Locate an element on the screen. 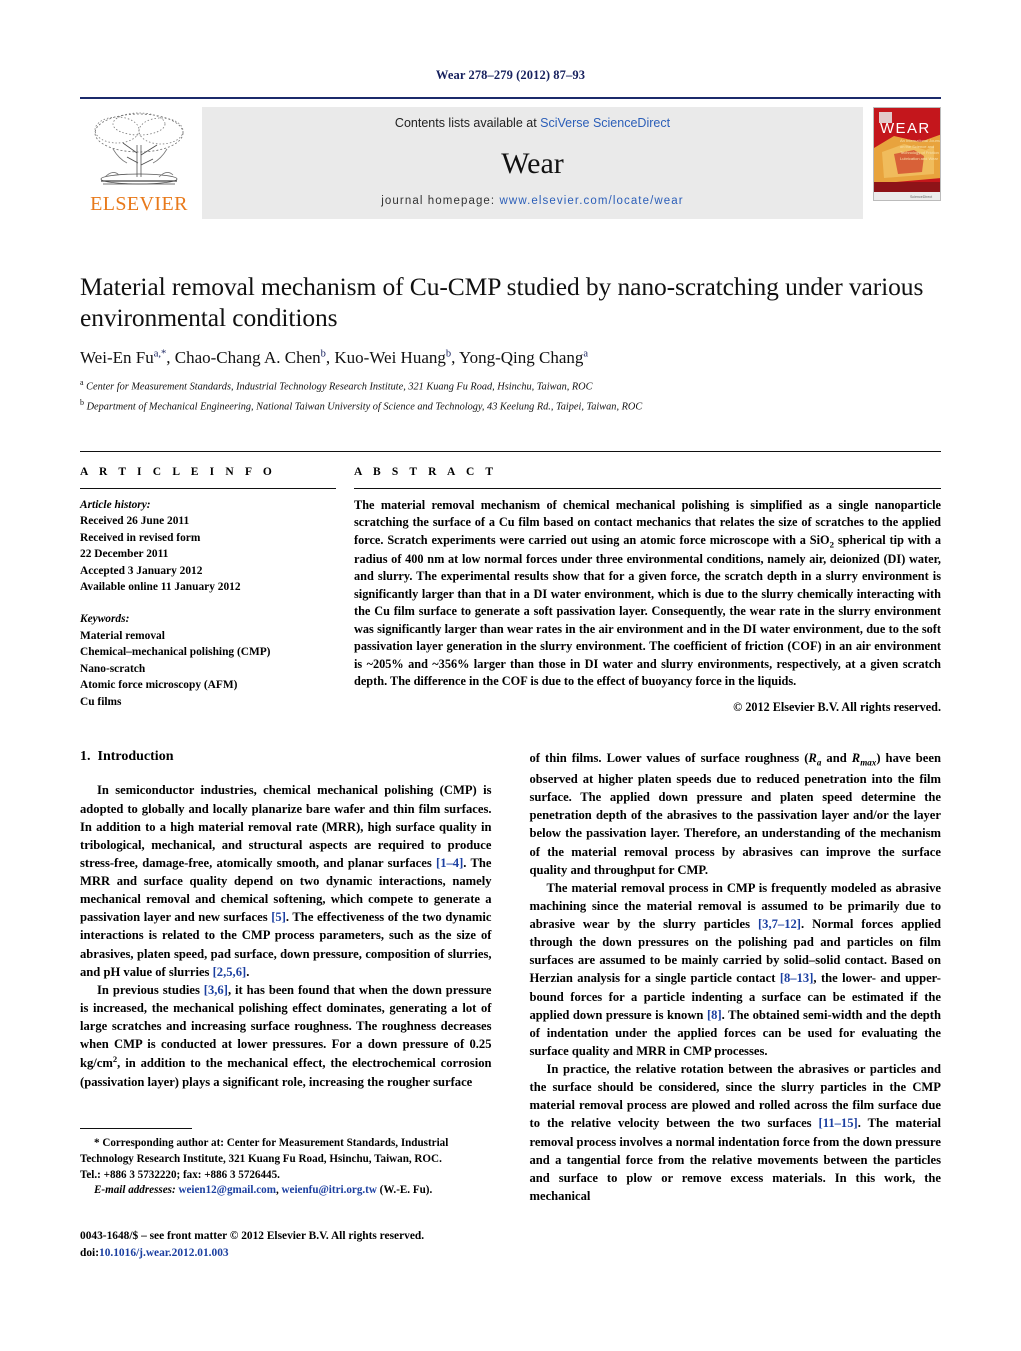 The width and height of the screenshot is (1021, 1351). history-item: Received 26 June 2011 is located at coordinates (135, 521).